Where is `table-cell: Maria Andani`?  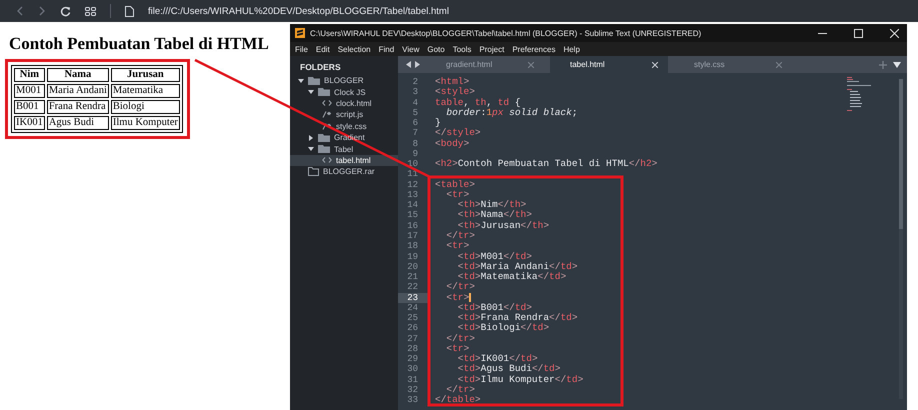 table-cell: Maria Andani is located at coordinates (77, 91).